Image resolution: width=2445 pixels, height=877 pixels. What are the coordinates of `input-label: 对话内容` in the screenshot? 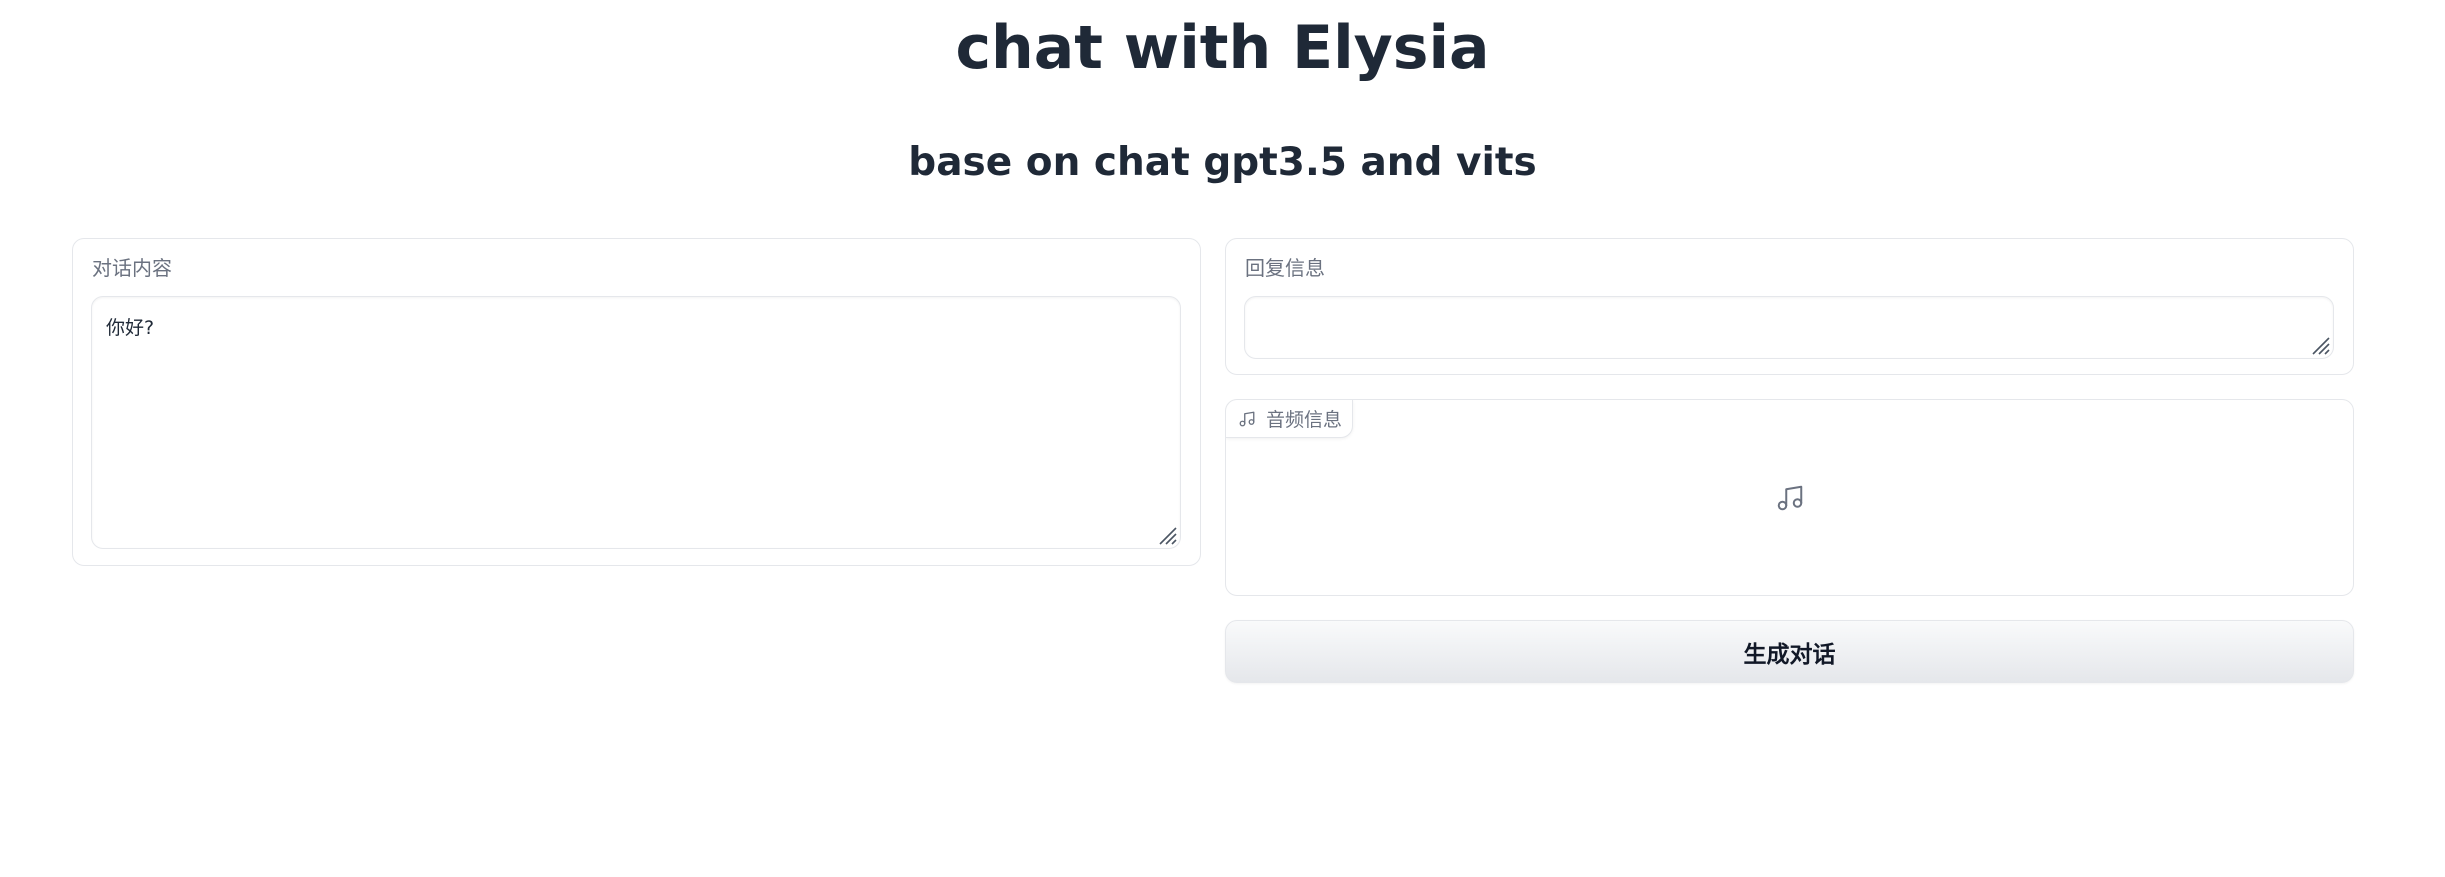 It's located at (132, 268).